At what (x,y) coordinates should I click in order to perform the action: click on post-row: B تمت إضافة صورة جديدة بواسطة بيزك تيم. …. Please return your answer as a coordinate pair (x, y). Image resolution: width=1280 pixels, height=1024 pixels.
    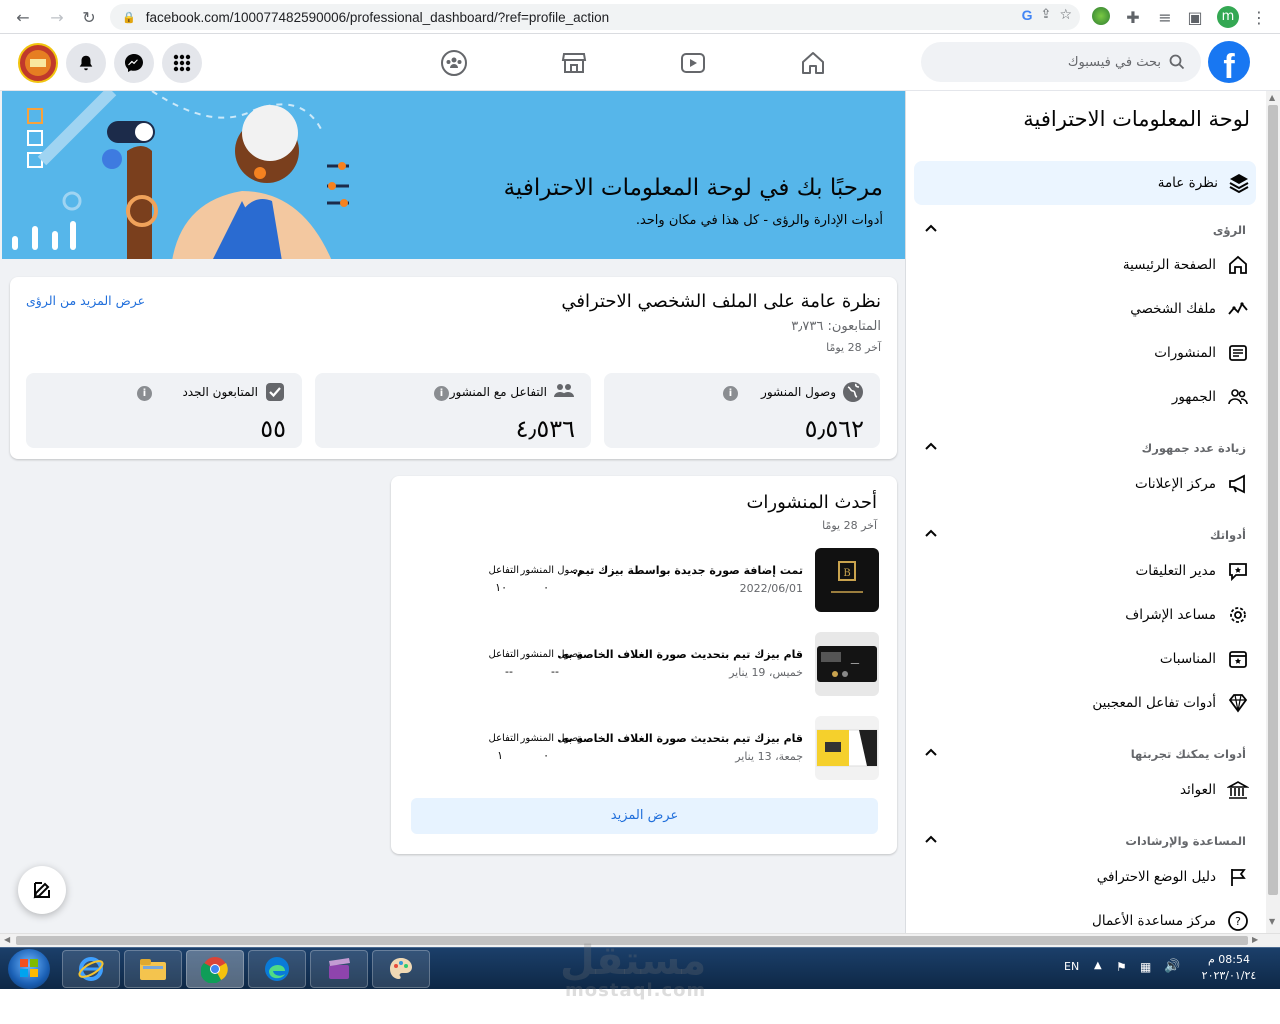
    Looking at the image, I should click on (644, 580).